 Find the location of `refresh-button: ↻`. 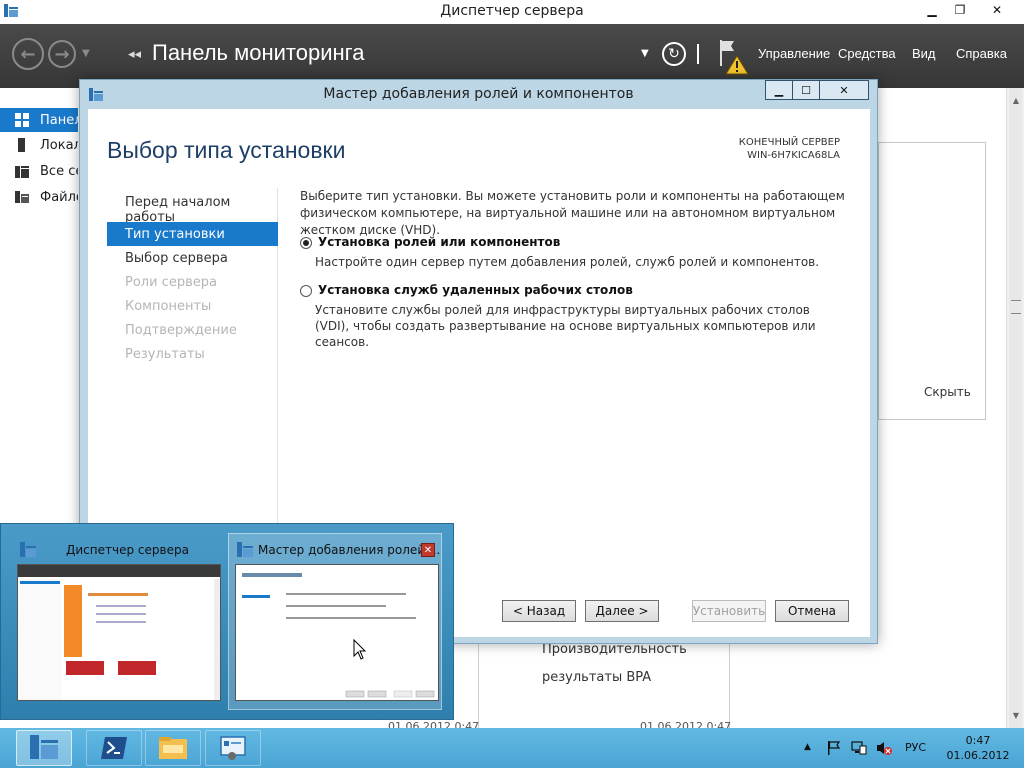

refresh-button: ↻ is located at coordinates (674, 54).